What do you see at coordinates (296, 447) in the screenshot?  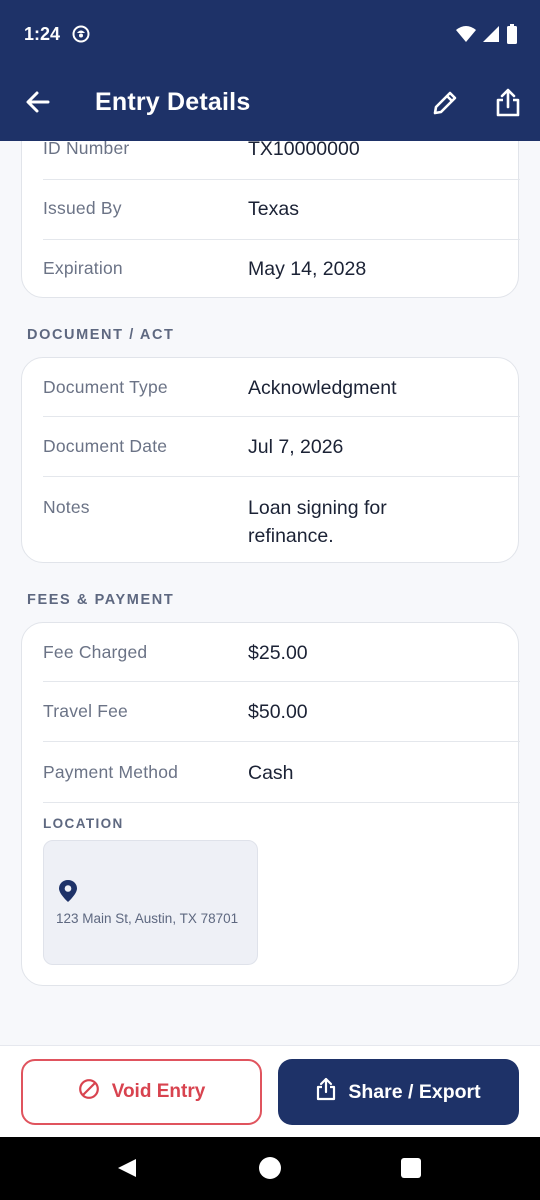 I see `document-date-value: Jul 7, 2026` at bounding box center [296, 447].